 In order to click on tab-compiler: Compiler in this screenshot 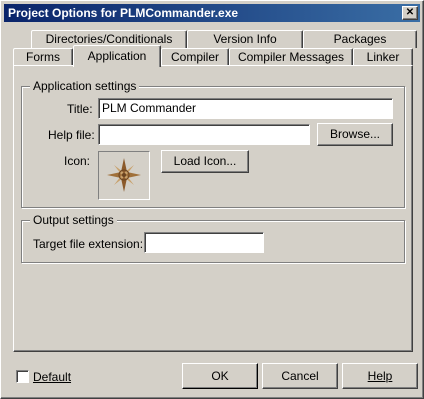, I will do `click(195, 57)`.